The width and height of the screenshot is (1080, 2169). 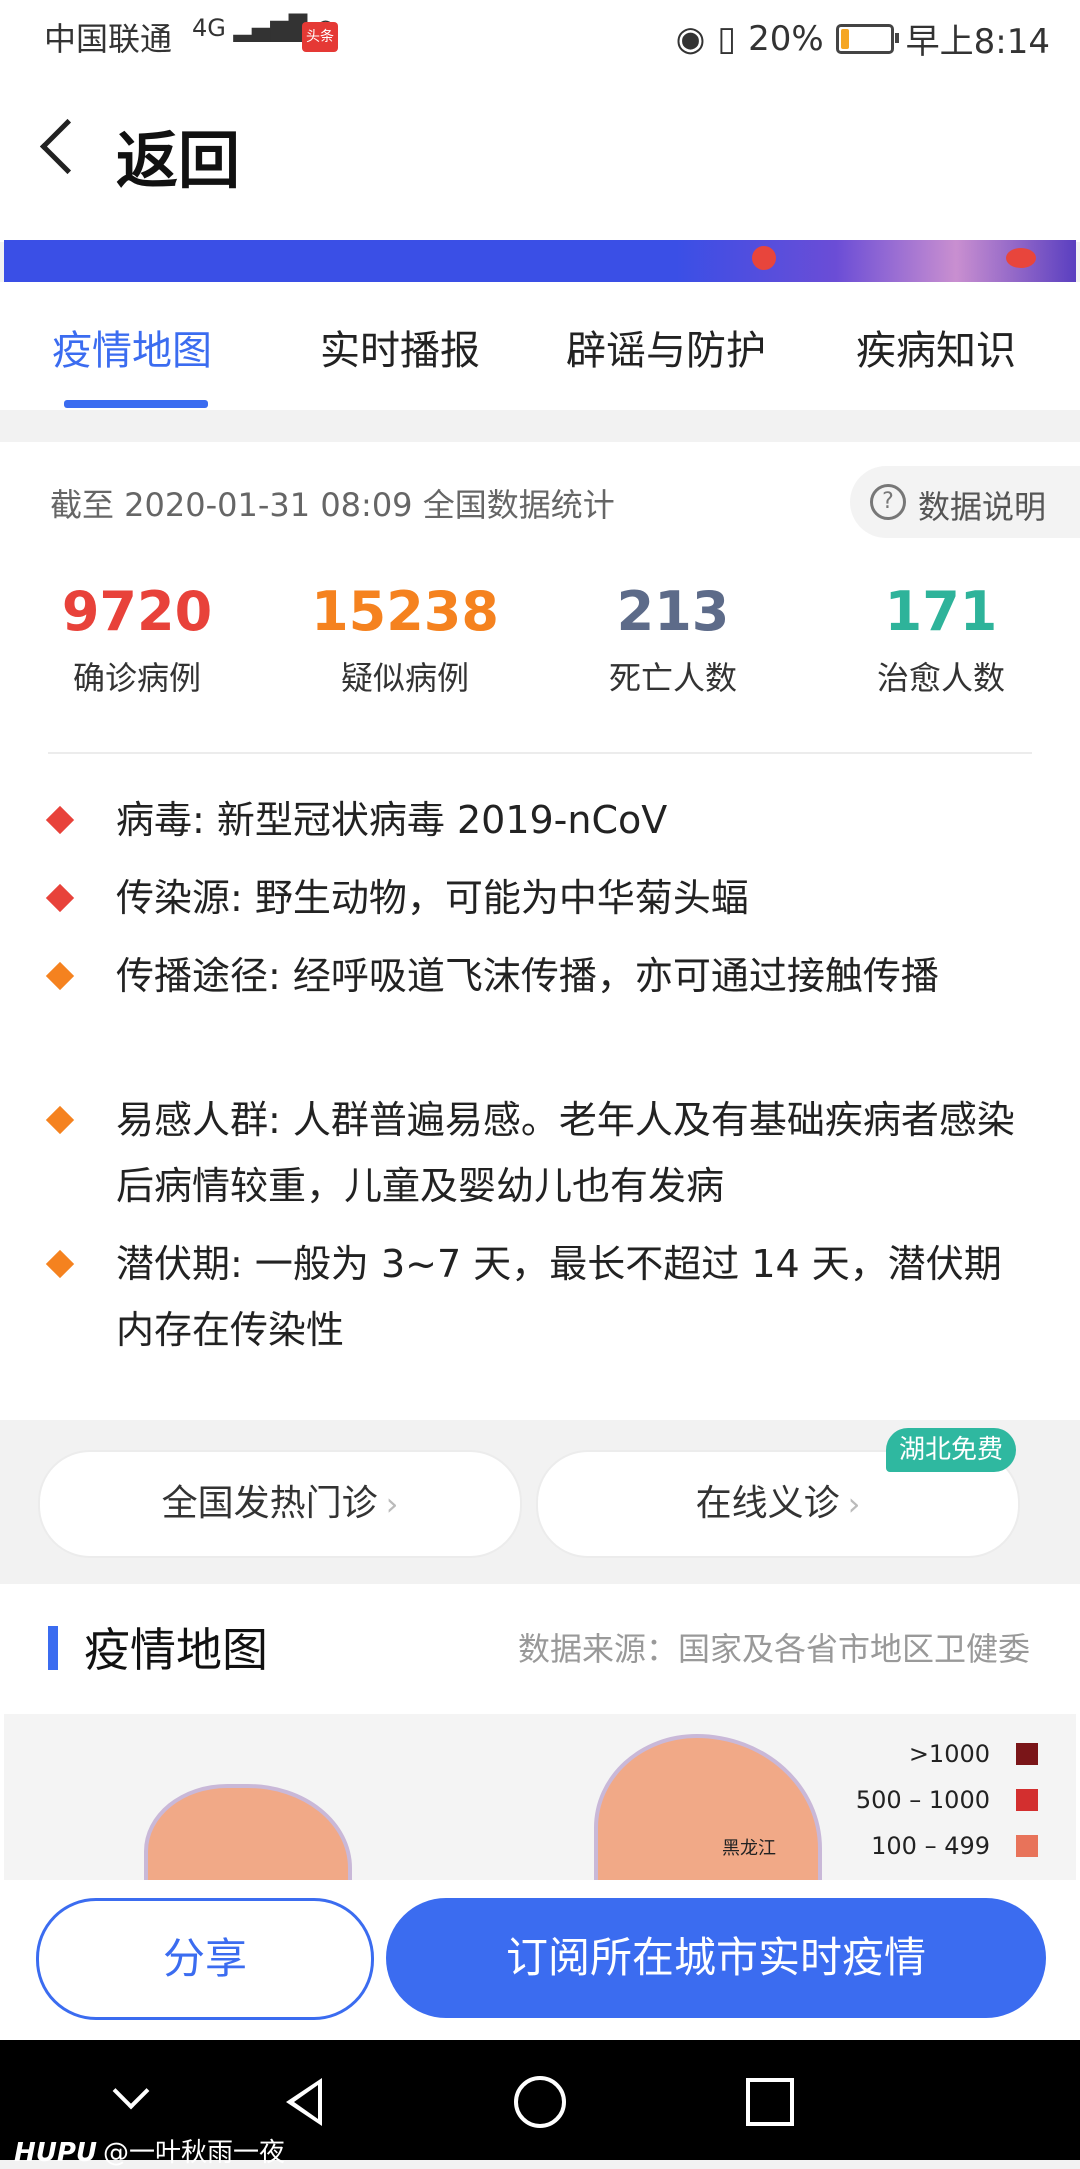 I want to click on share-button: 分享, so click(x=205, y=1959).